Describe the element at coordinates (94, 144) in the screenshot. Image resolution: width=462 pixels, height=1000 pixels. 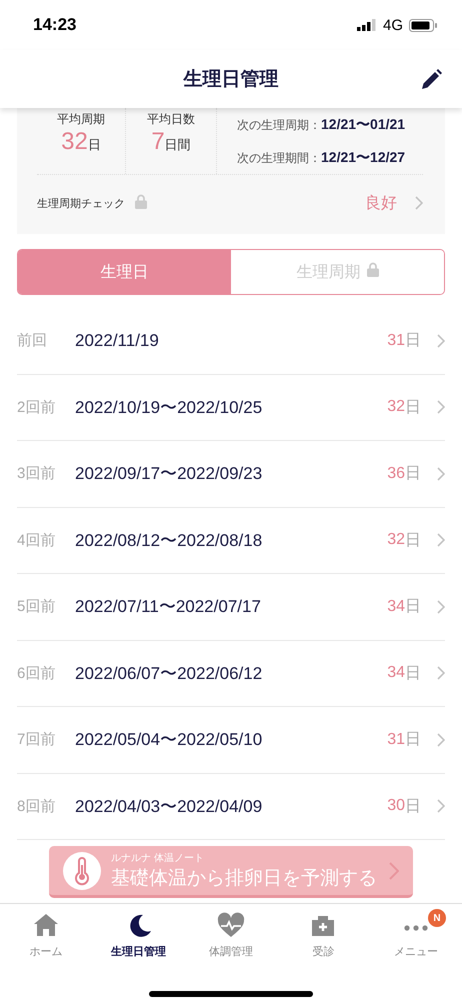
I see `stat-unit: 日` at that location.